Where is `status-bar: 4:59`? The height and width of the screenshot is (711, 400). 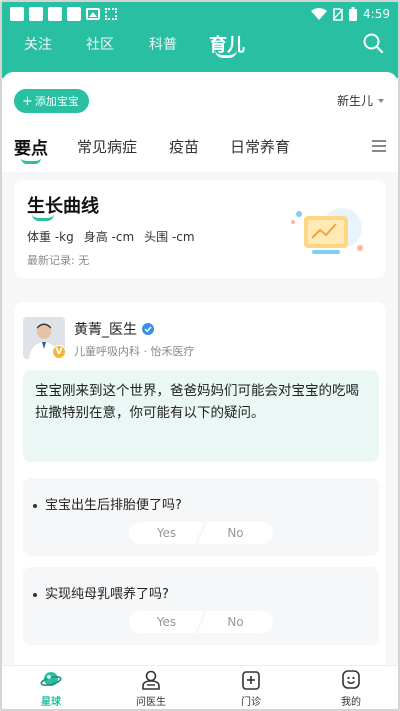
status-bar: 4:59 is located at coordinates (200, 14).